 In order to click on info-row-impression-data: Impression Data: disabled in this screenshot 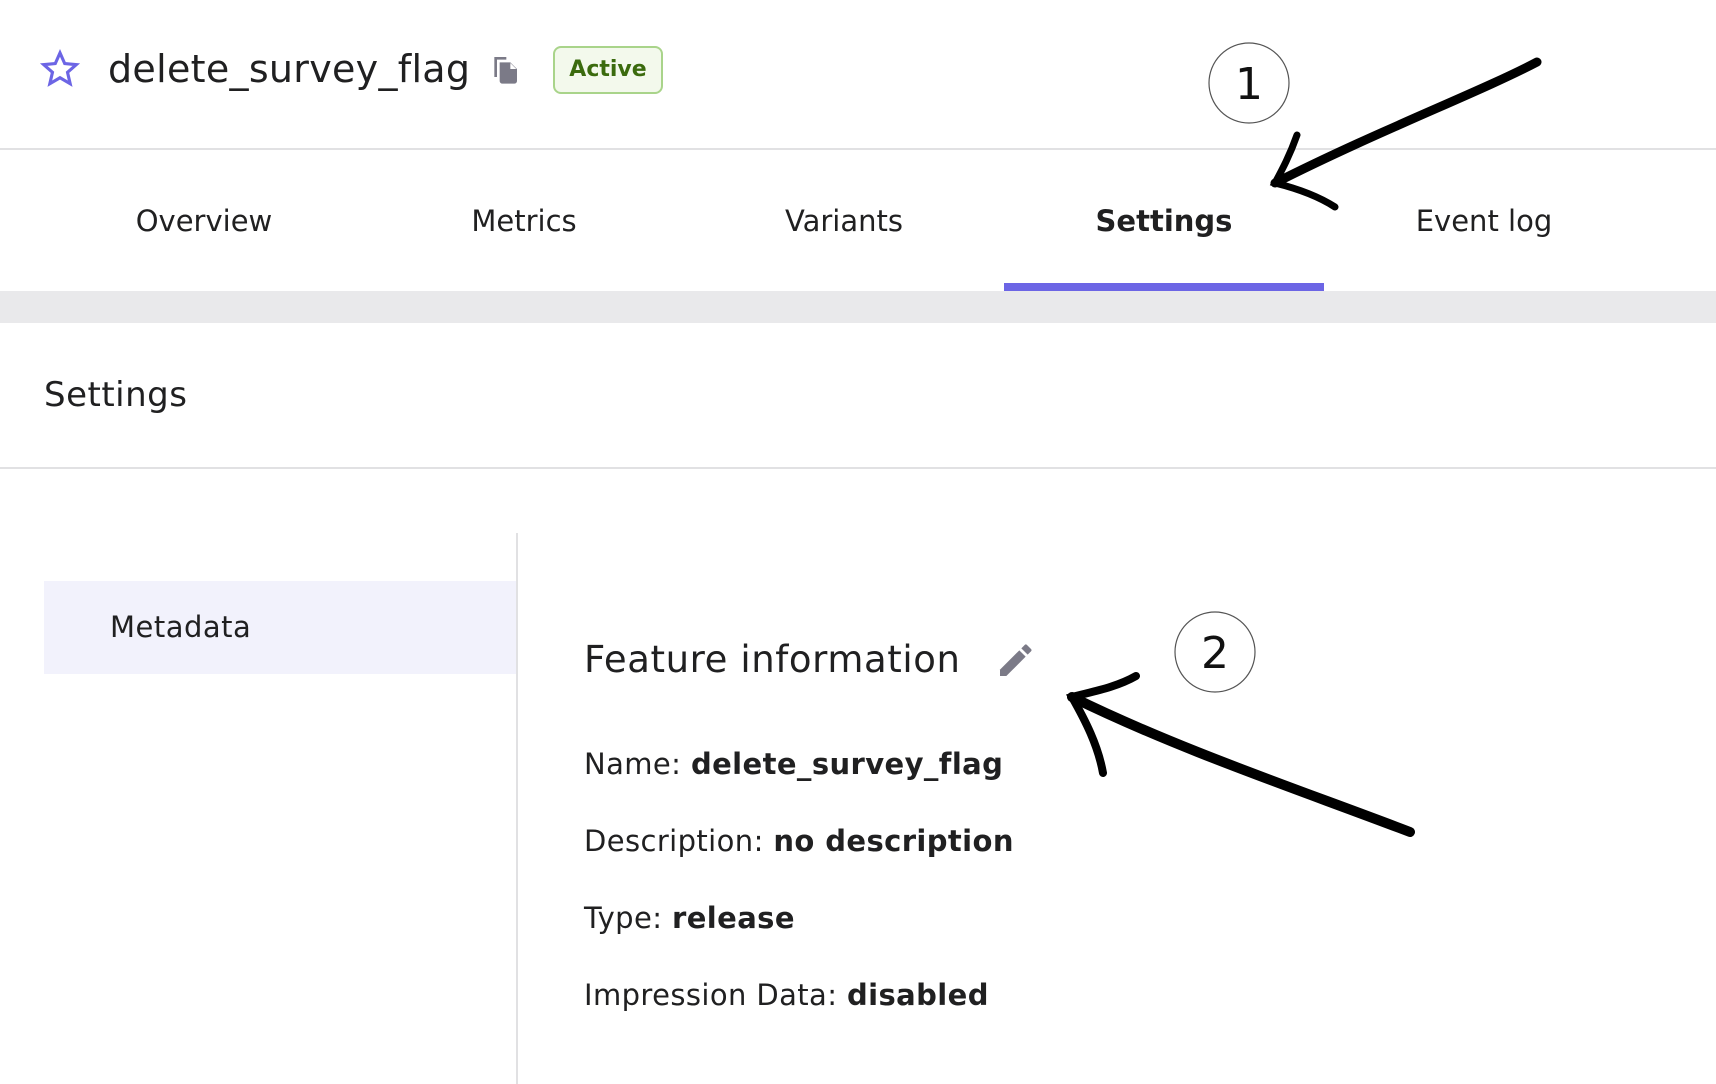, I will do `click(786, 995)`.